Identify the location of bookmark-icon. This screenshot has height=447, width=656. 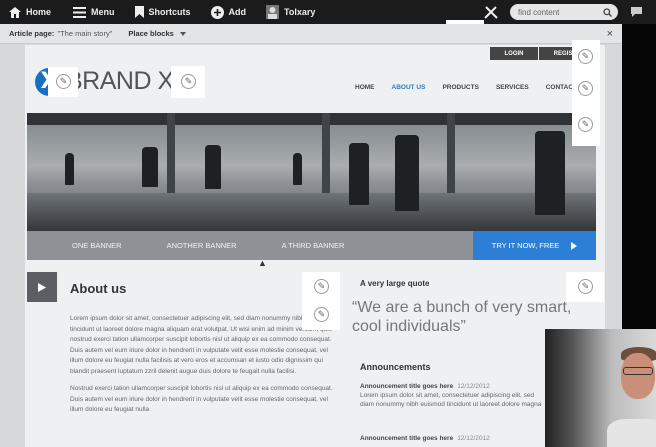
(139, 12).